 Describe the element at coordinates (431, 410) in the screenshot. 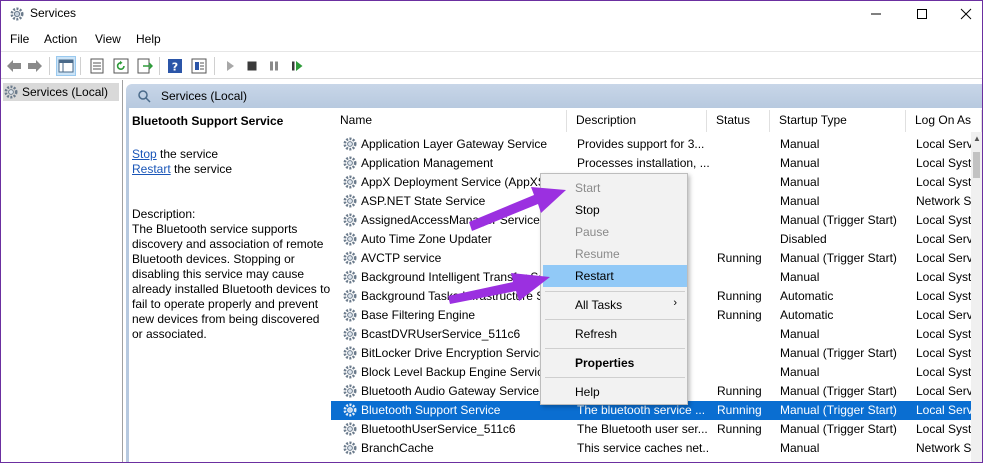

I see `cell-name: Bluetooth Support Service` at that location.